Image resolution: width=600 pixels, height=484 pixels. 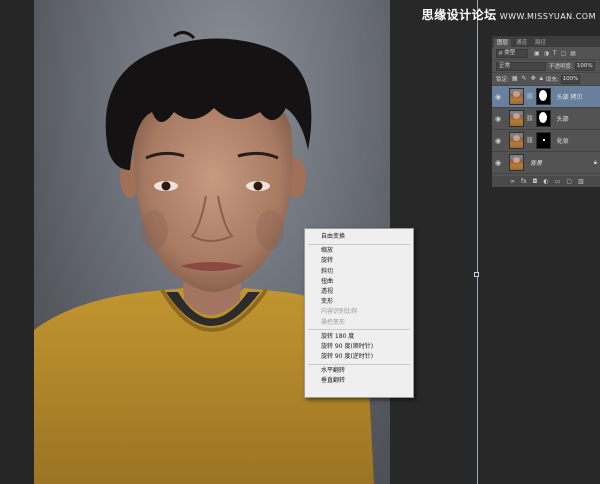 I want to click on panel-tabs: 图层 通道 路径, so click(x=546, y=42).